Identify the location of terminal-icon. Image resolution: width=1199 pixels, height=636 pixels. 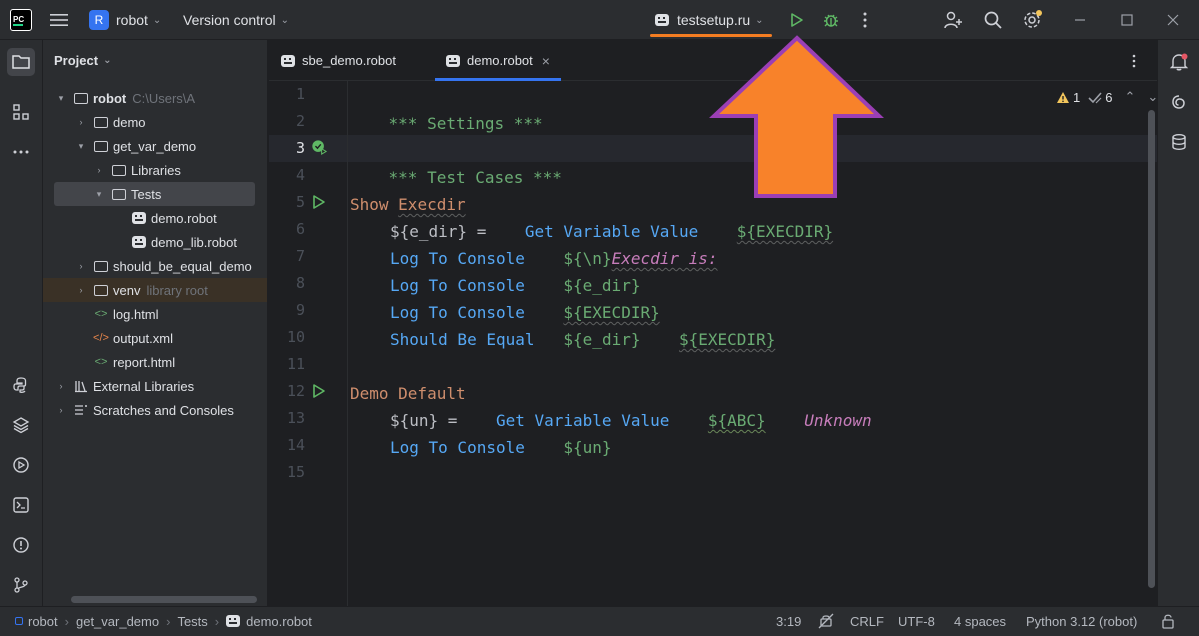
(21, 505).